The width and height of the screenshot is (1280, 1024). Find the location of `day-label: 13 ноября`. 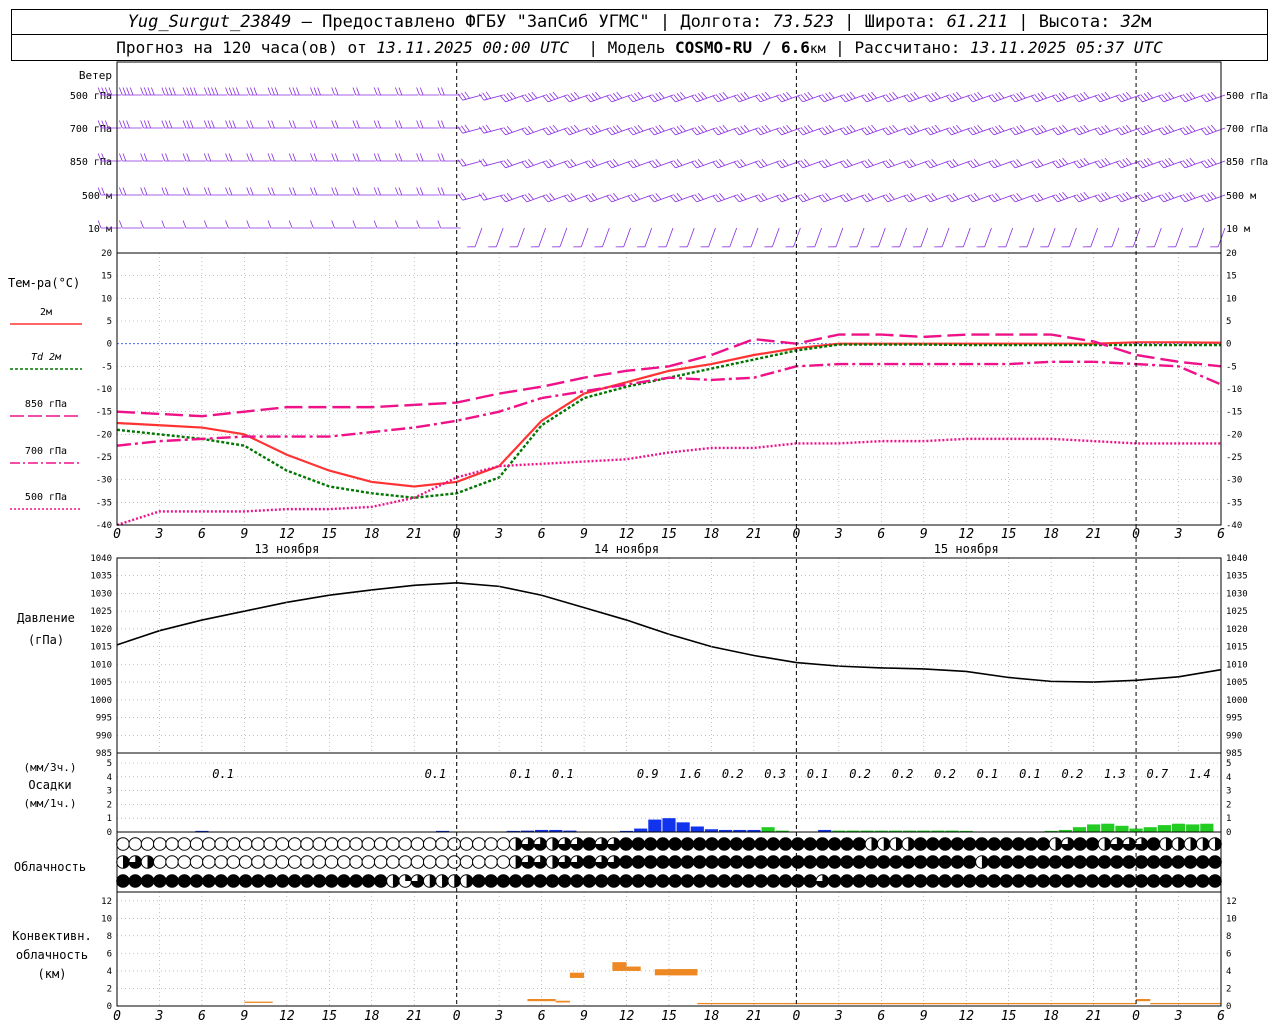

day-label: 13 ноября is located at coordinates (286, 549).